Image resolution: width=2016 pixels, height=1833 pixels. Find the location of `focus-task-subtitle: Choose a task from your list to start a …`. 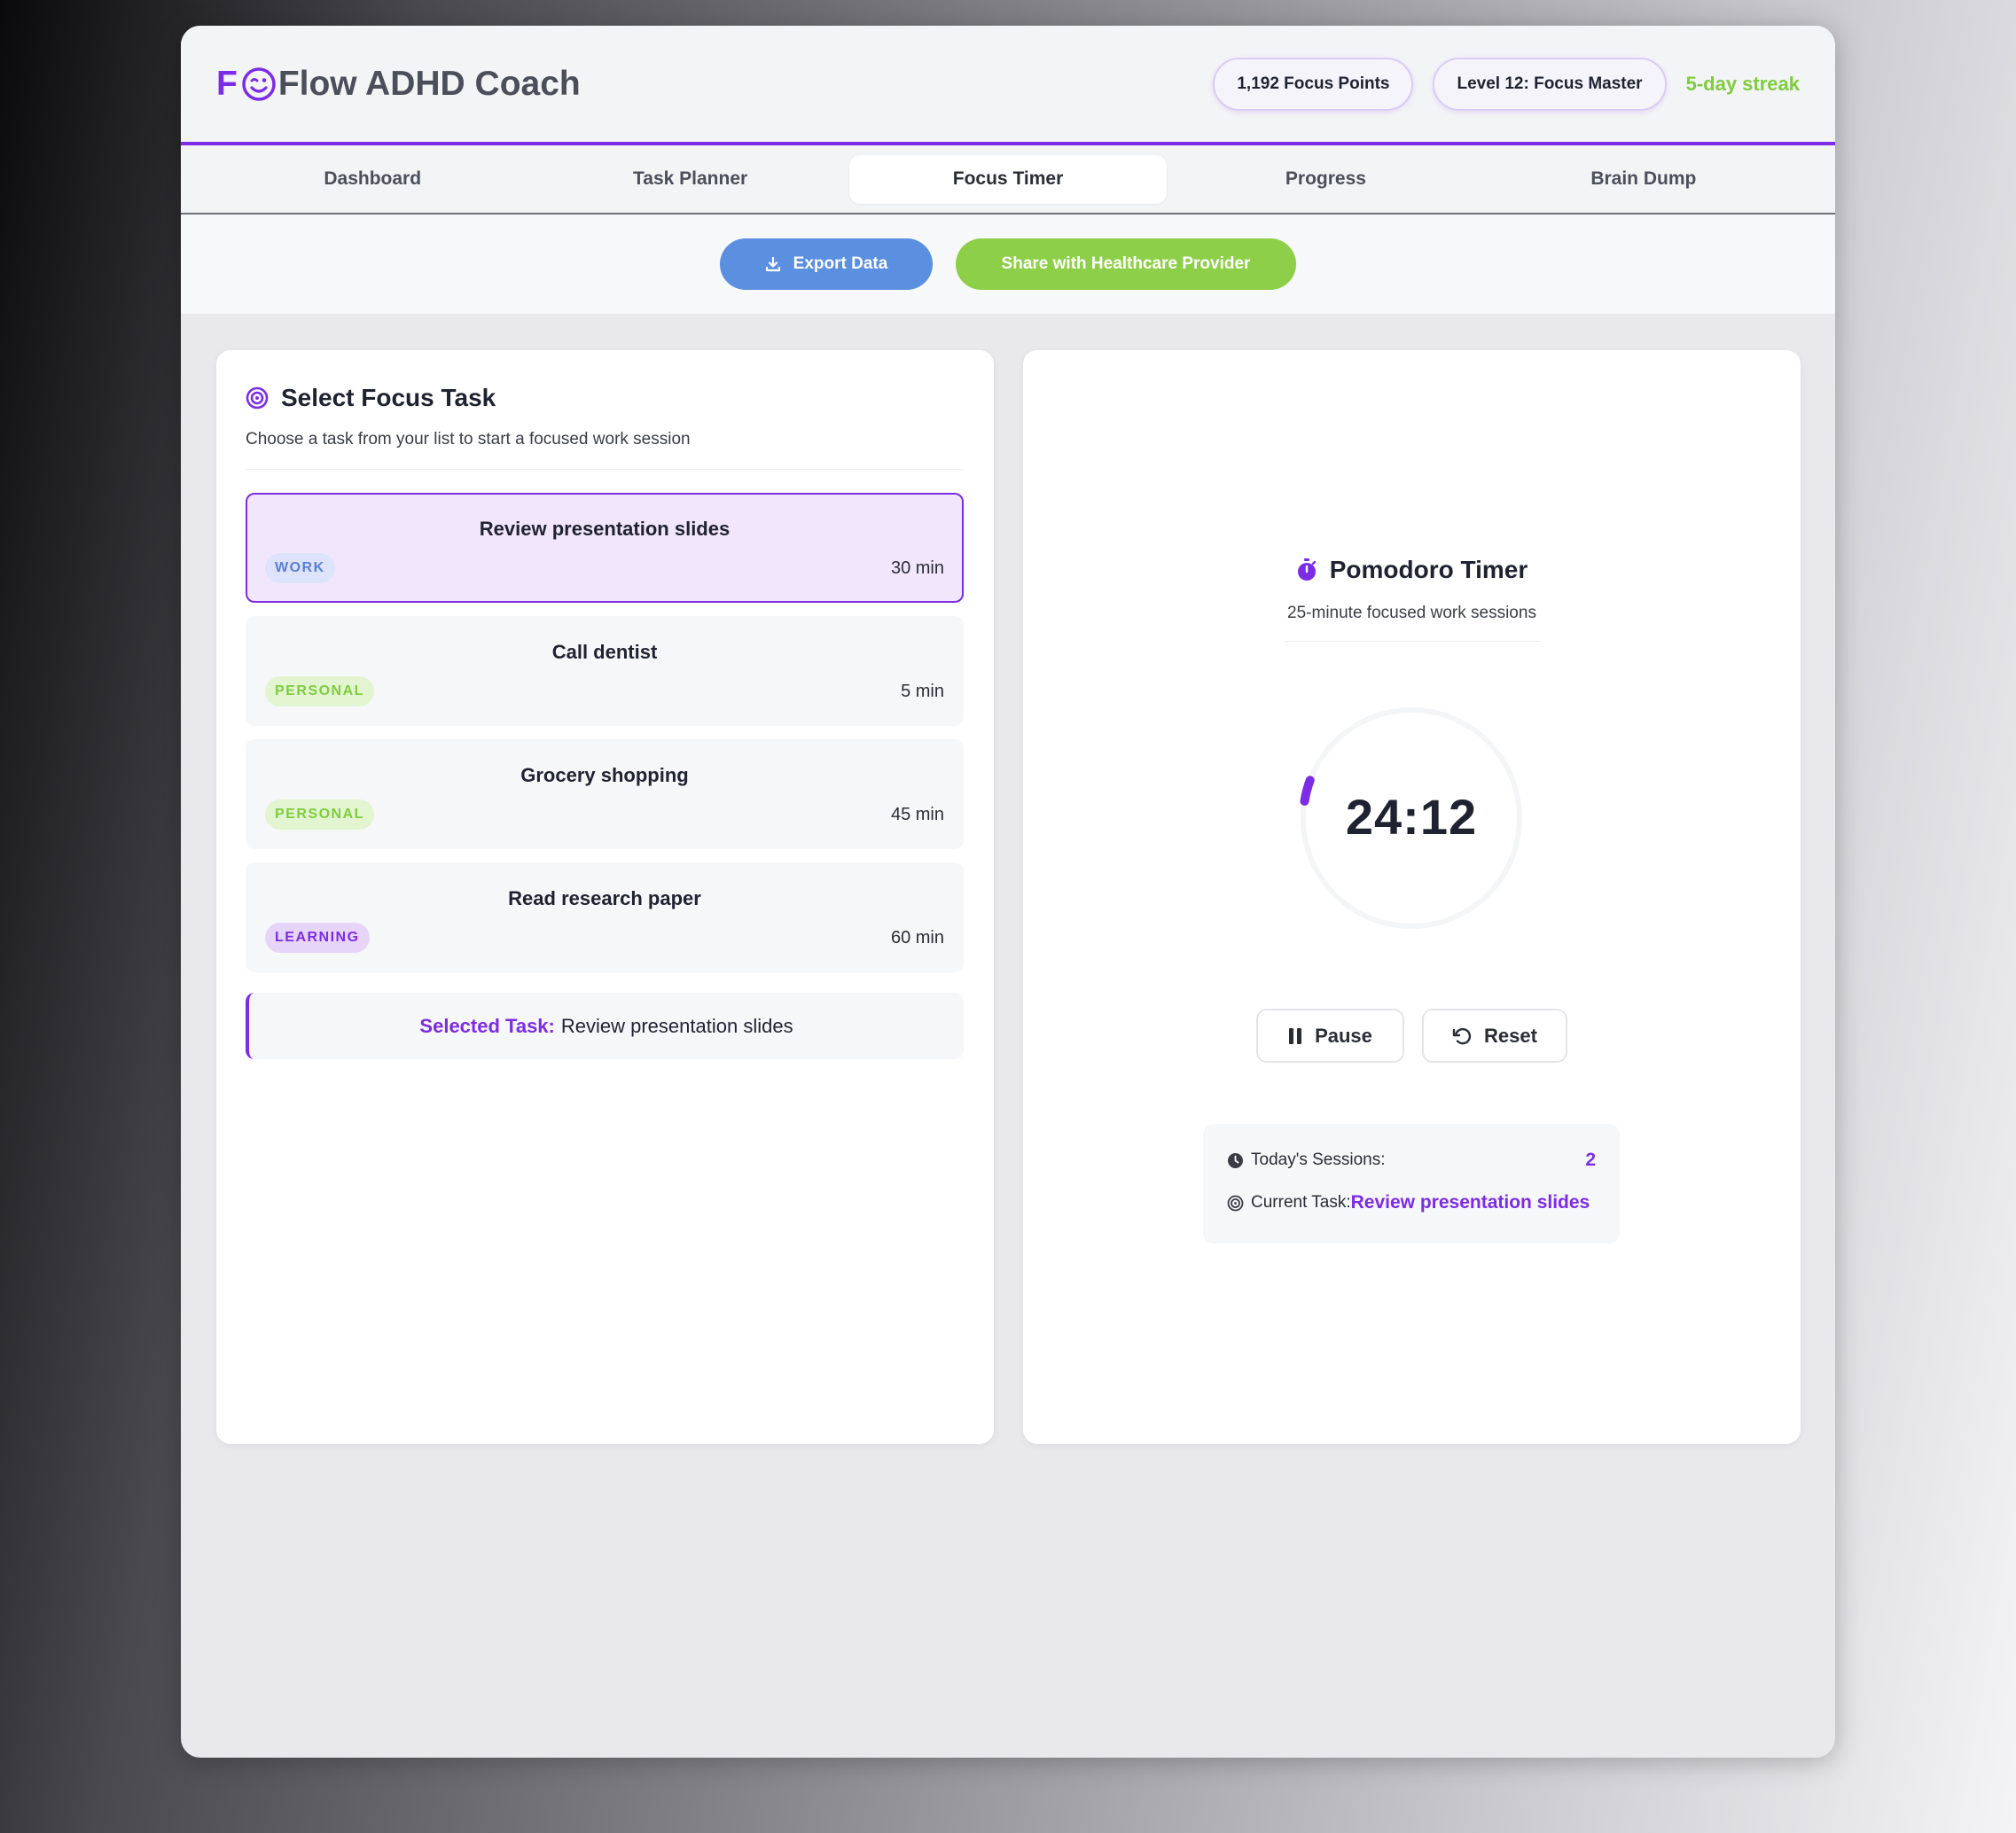

focus-task-subtitle: Choose a task from your list to start a … is located at coordinates (605, 450).